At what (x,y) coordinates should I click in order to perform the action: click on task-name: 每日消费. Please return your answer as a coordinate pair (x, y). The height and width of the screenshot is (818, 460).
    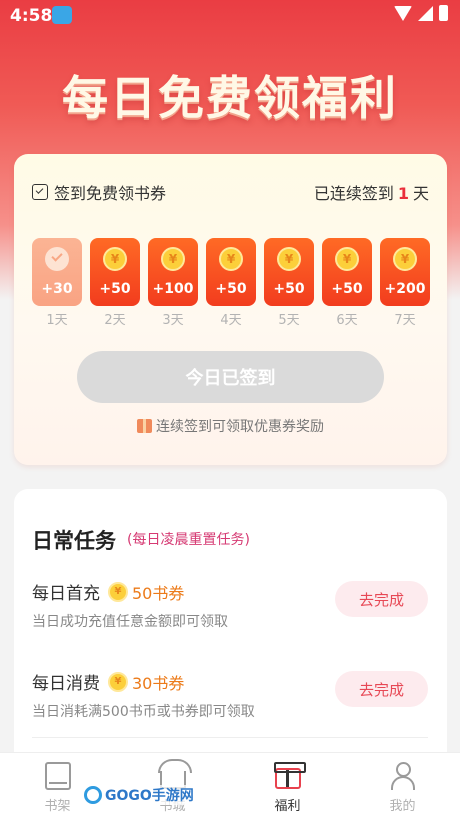
    Looking at the image, I should click on (66, 684).